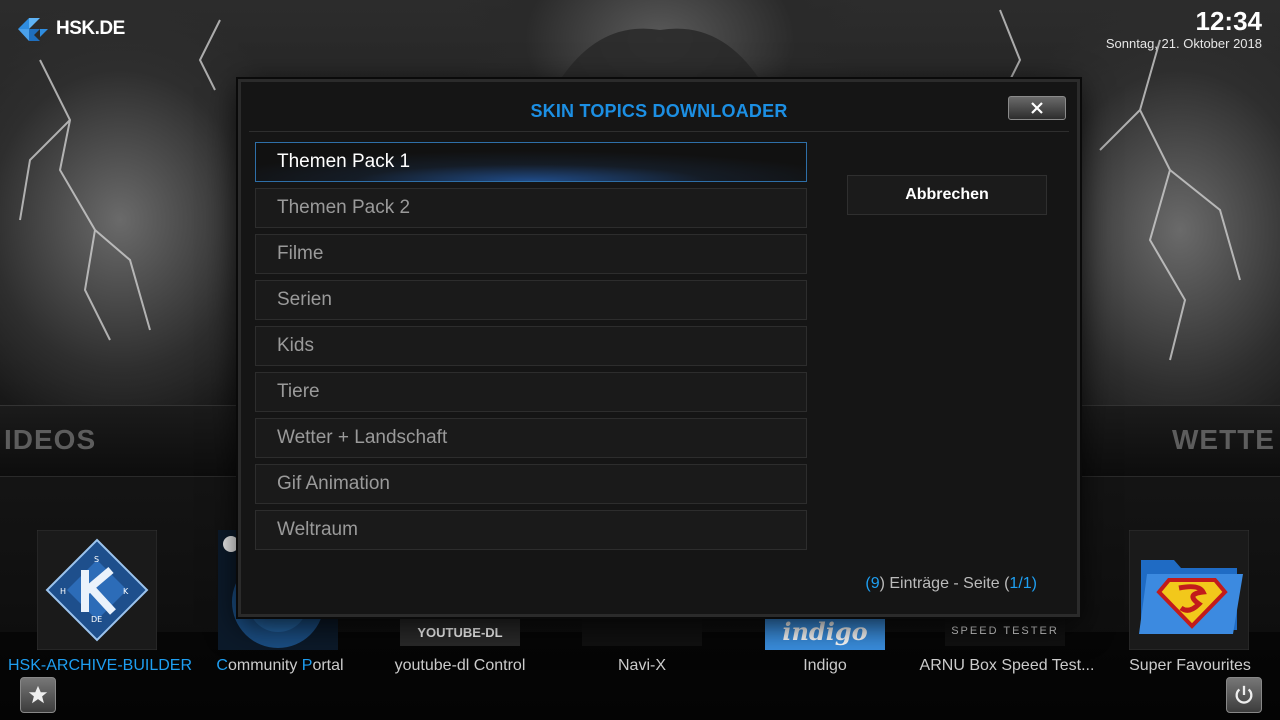 The width and height of the screenshot is (1280, 720). What do you see at coordinates (531, 254) in the screenshot?
I see `list-item-filme: Filme` at bounding box center [531, 254].